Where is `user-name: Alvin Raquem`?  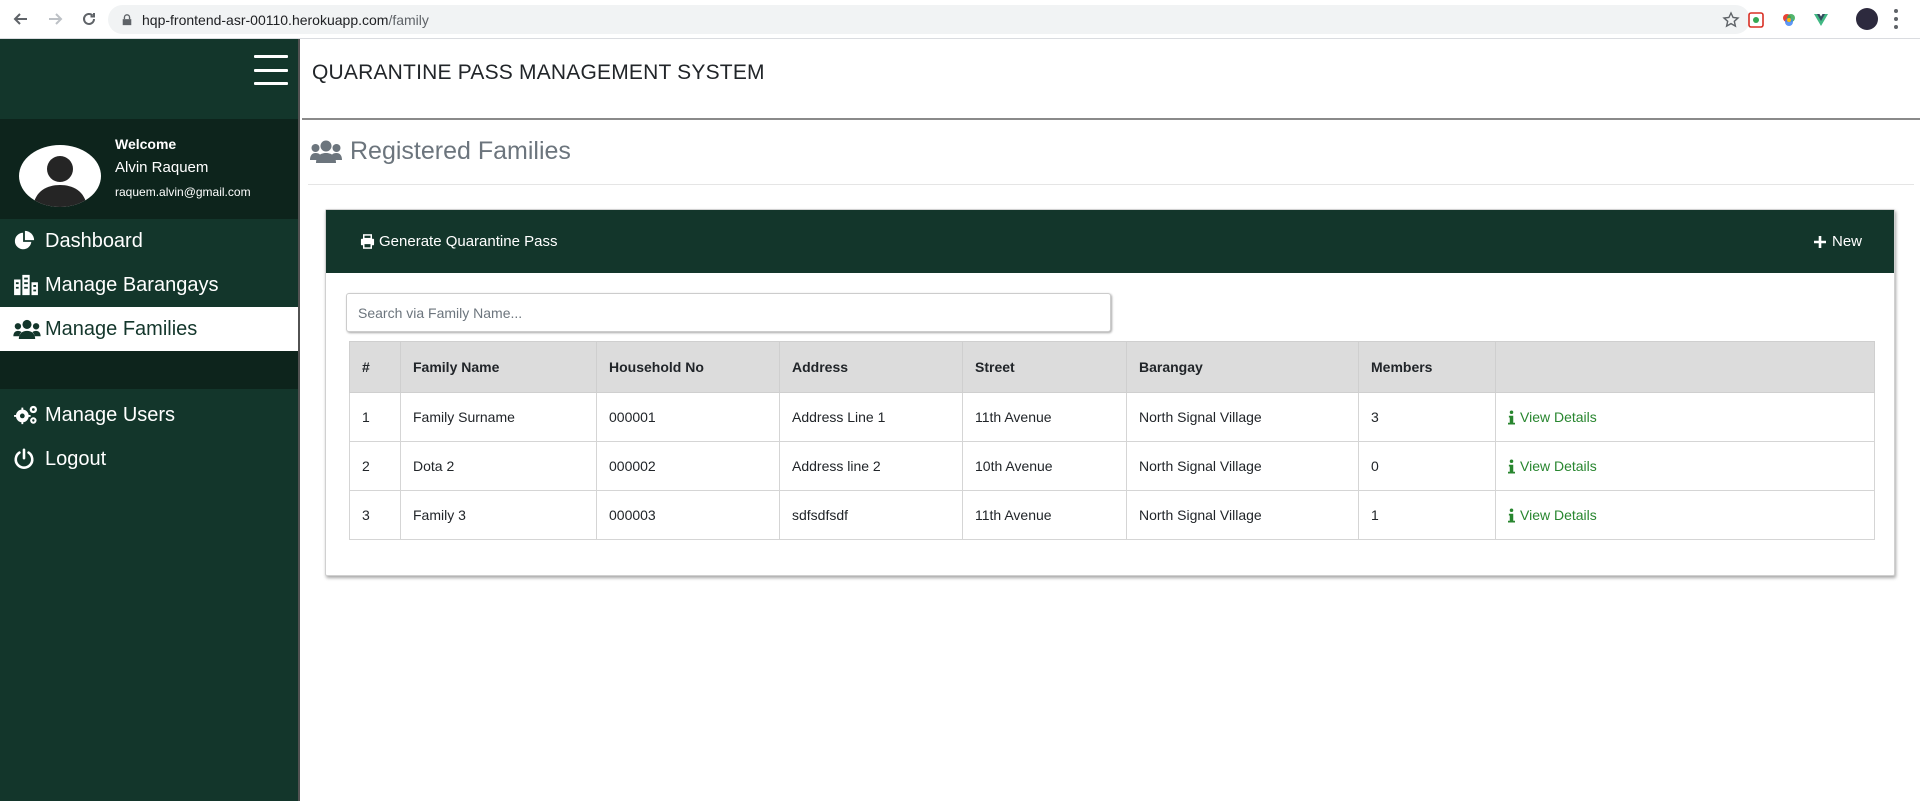 user-name: Alvin Raquem is located at coordinates (162, 167).